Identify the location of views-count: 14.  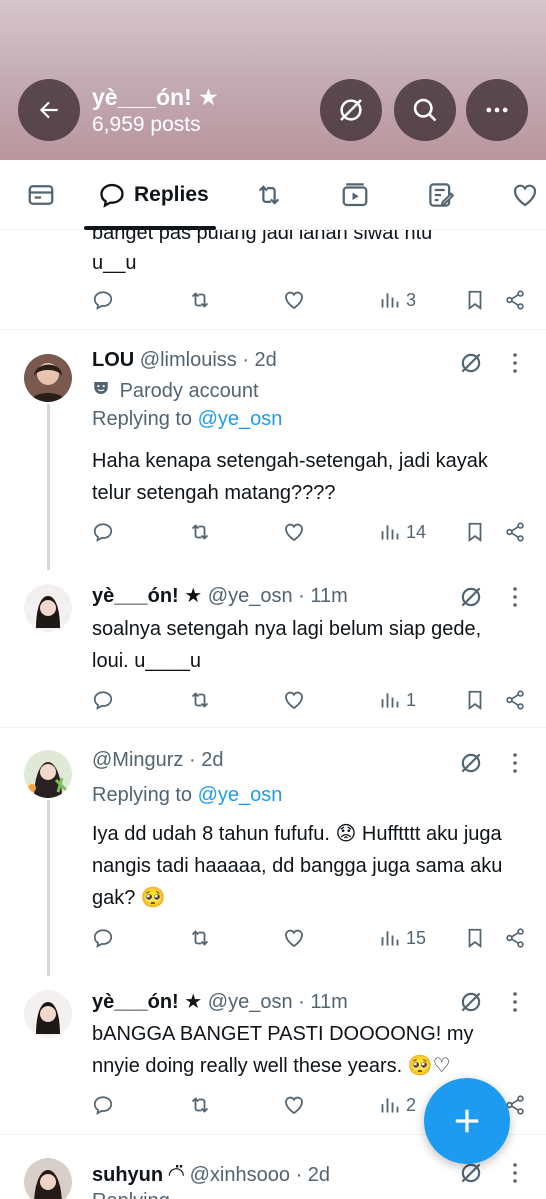
(416, 531).